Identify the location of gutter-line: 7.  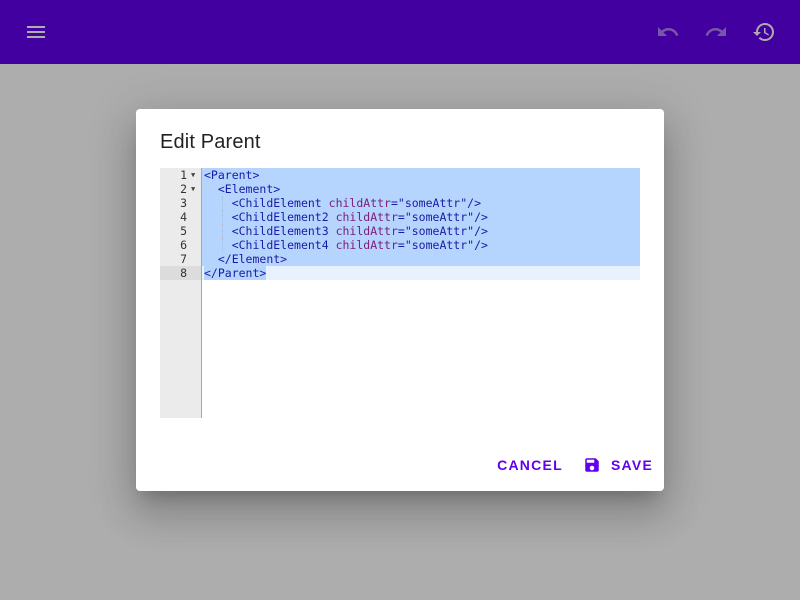
(180, 259).